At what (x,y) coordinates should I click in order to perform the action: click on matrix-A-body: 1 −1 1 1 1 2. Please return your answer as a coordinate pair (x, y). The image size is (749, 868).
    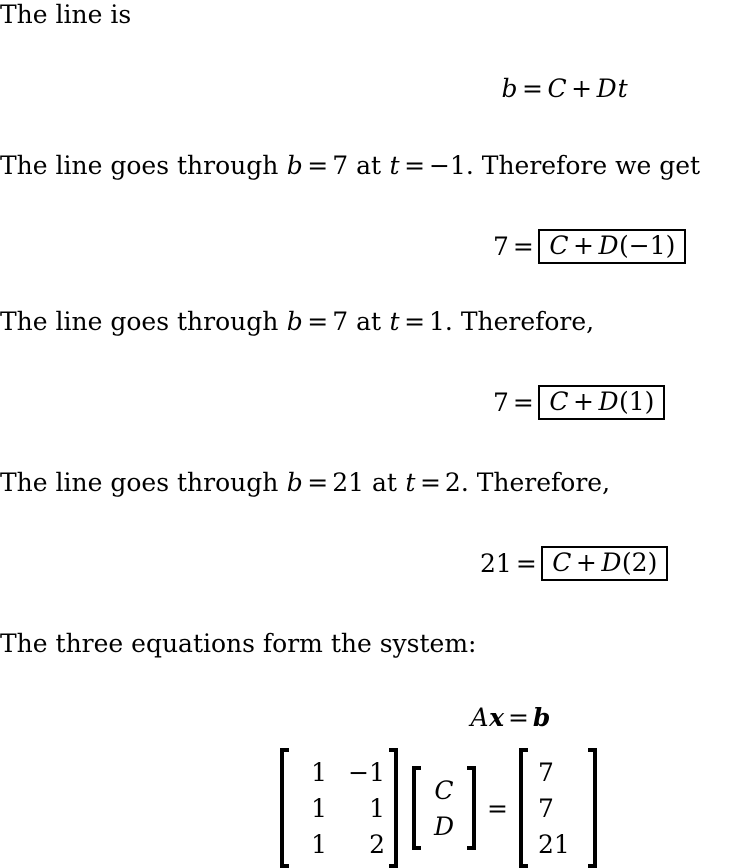
    Looking at the image, I should click on (339, 808).